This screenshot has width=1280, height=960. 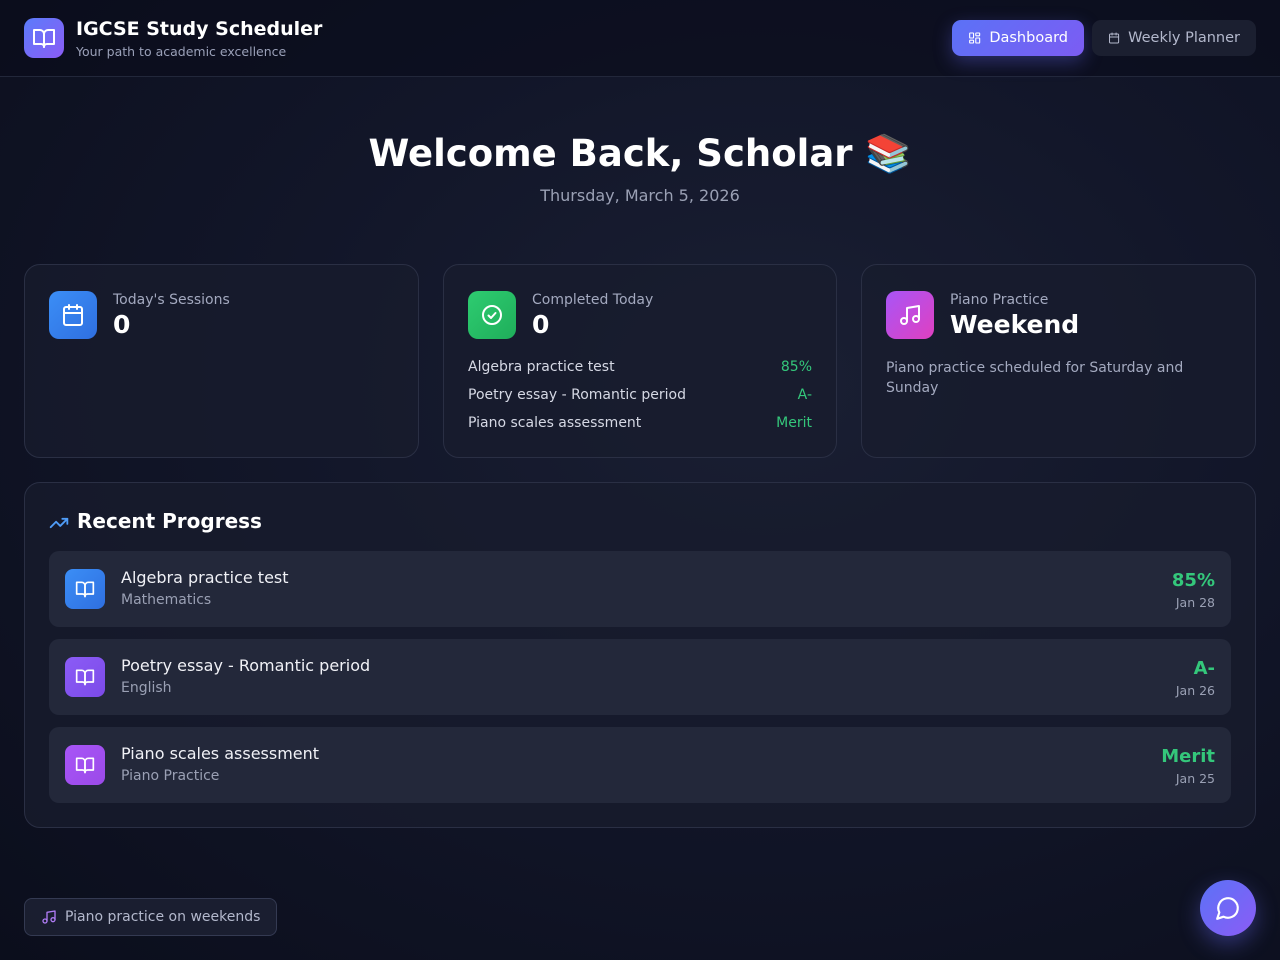 What do you see at coordinates (804, 395) in the screenshot?
I see `completed-item-score: A-` at bounding box center [804, 395].